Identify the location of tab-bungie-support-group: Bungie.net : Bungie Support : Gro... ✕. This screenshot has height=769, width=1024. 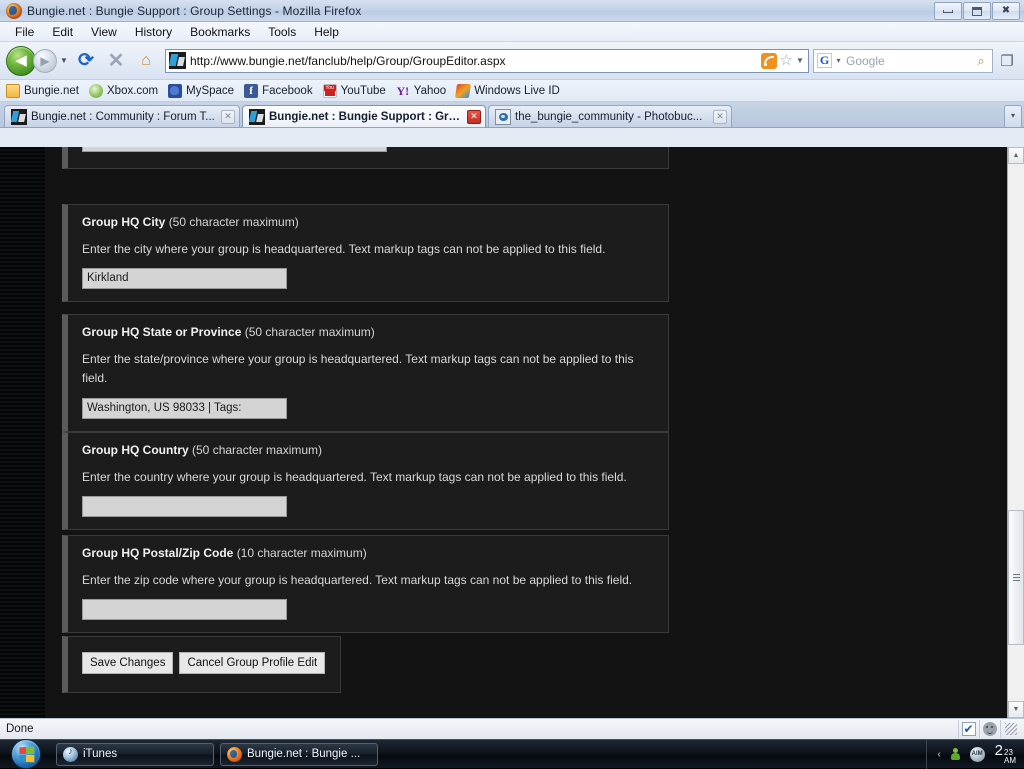
(364, 116).